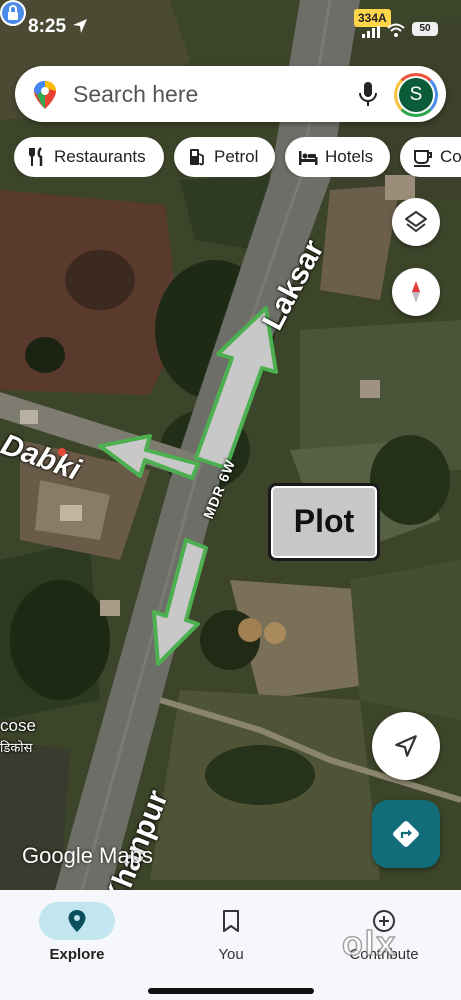  Describe the element at coordinates (231, 954) in the screenshot. I see `nav-label-you: You` at that location.